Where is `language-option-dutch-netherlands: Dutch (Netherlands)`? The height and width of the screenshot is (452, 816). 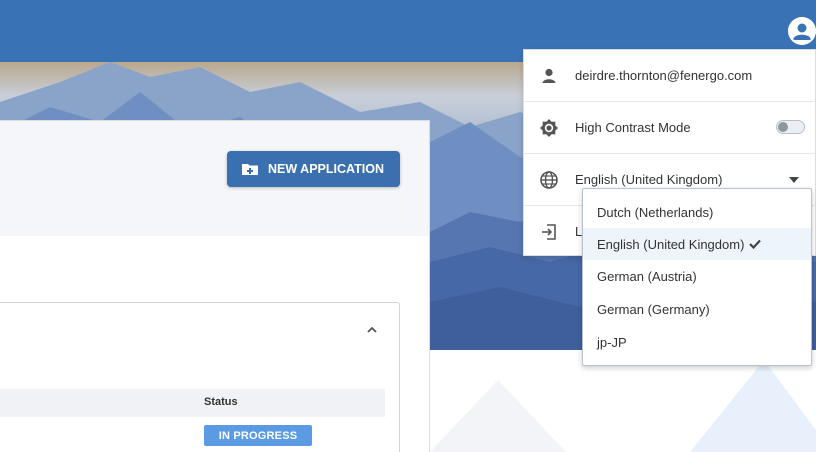 language-option-dutch-netherlands: Dutch (Netherlands) is located at coordinates (697, 212).